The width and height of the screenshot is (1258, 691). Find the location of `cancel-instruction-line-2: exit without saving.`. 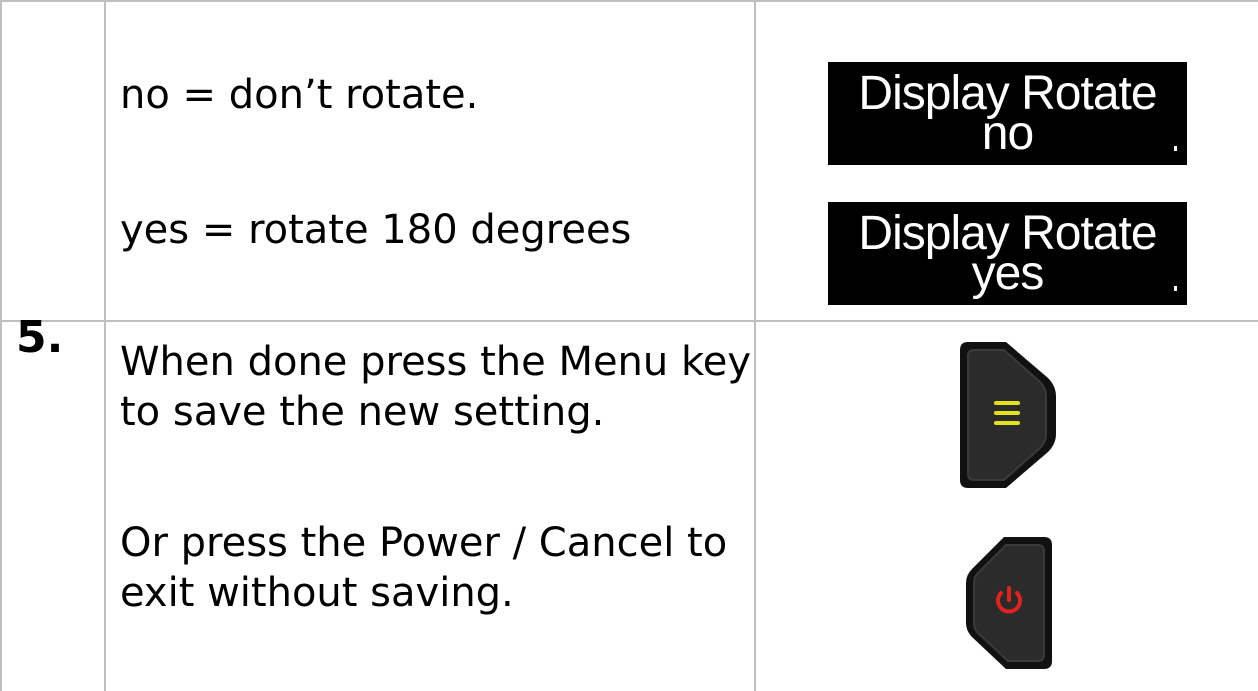

cancel-instruction-line-2: exit without saving. is located at coordinates (317, 593).